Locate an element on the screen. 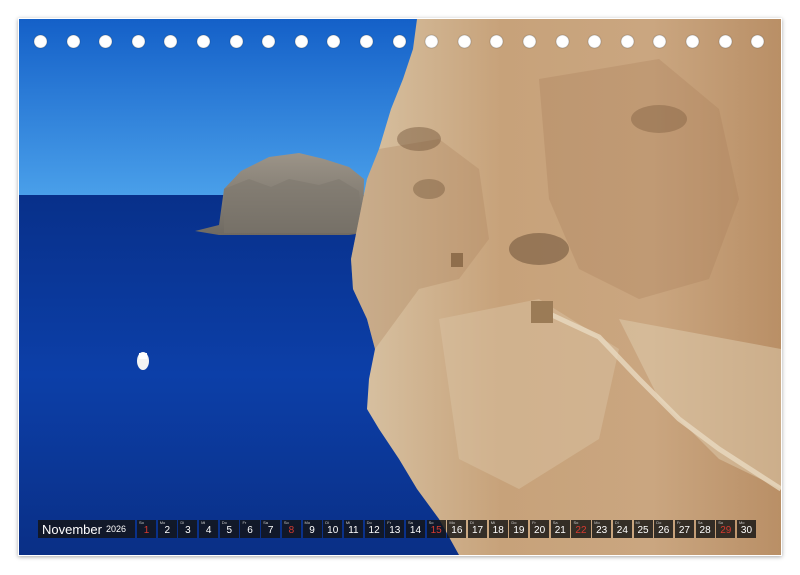 The image size is (800, 575). day-number: 10 is located at coordinates (333, 530).